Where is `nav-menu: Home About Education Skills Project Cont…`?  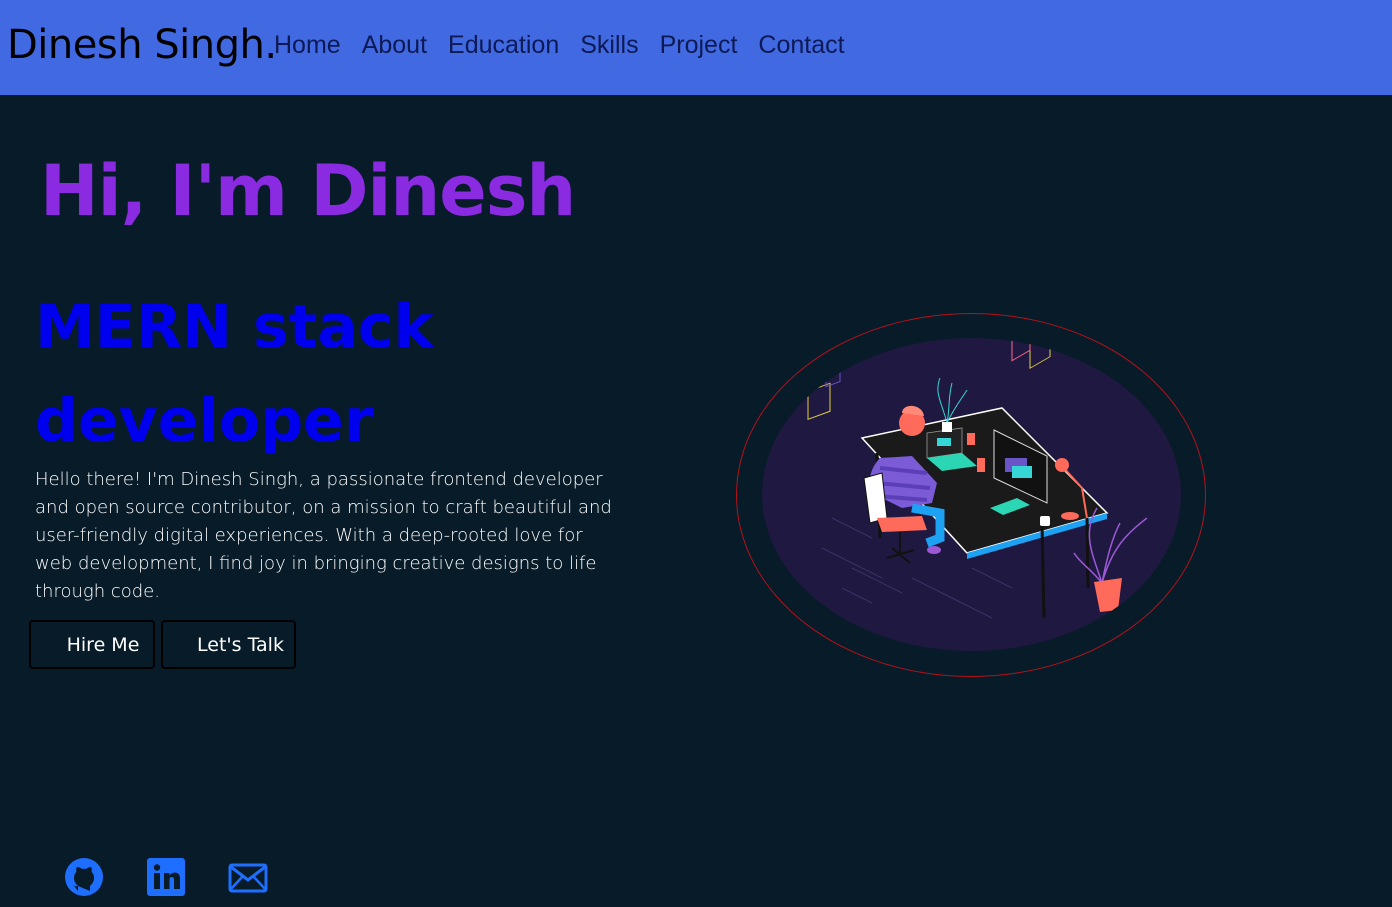 nav-menu: Home About Education Skills Project Cont… is located at coordinates (559, 45).